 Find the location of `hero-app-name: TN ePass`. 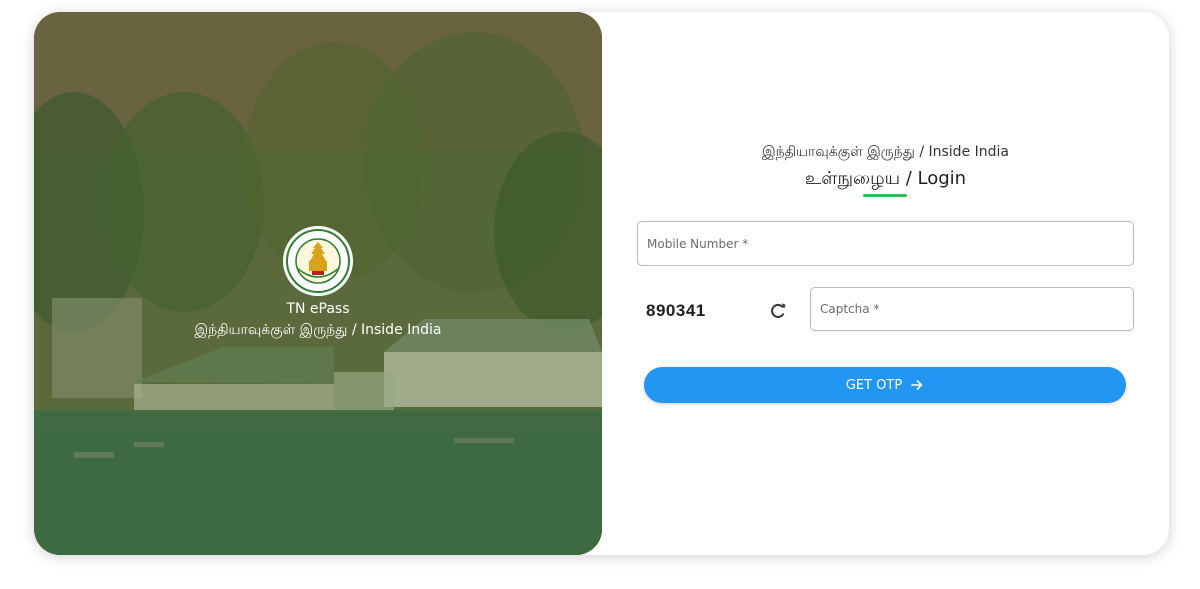

hero-app-name: TN ePass is located at coordinates (318, 309).